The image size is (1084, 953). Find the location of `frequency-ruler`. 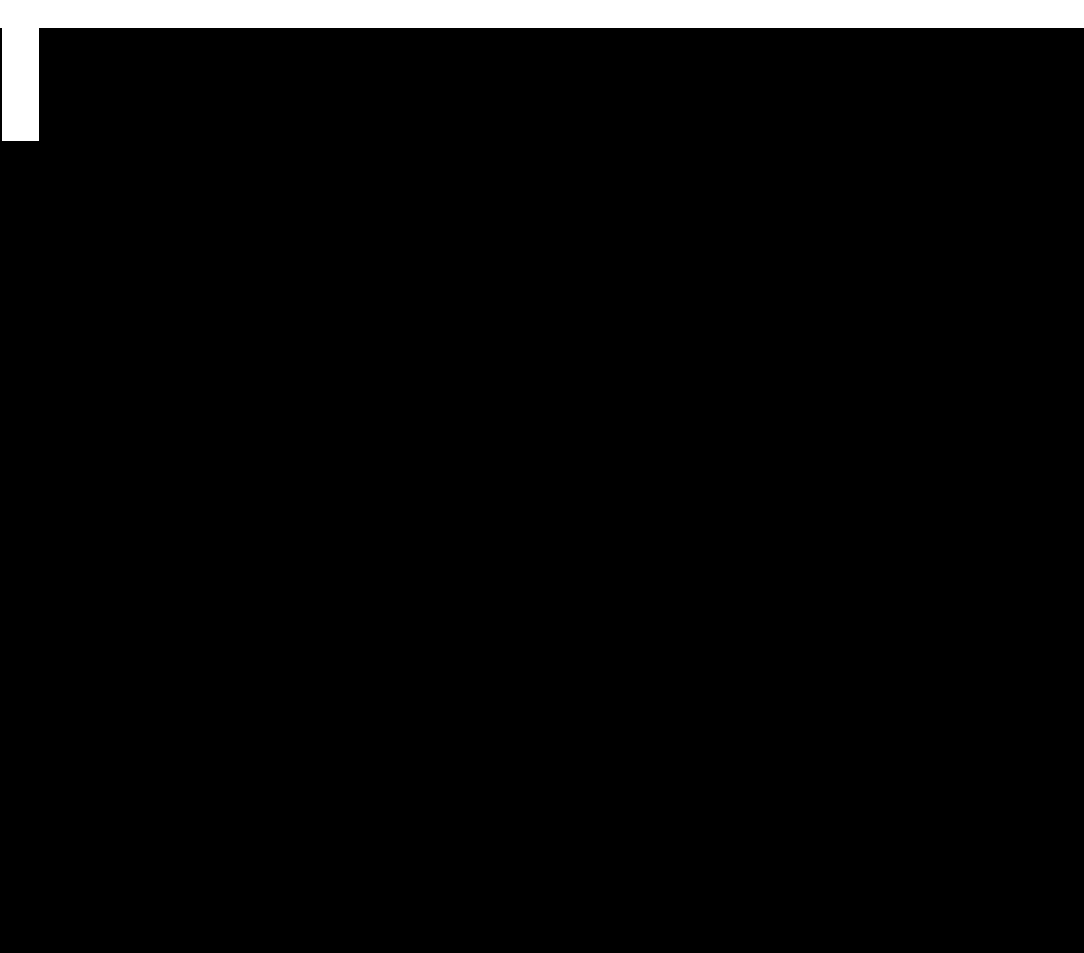

frequency-ruler is located at coordinates (542, 14).